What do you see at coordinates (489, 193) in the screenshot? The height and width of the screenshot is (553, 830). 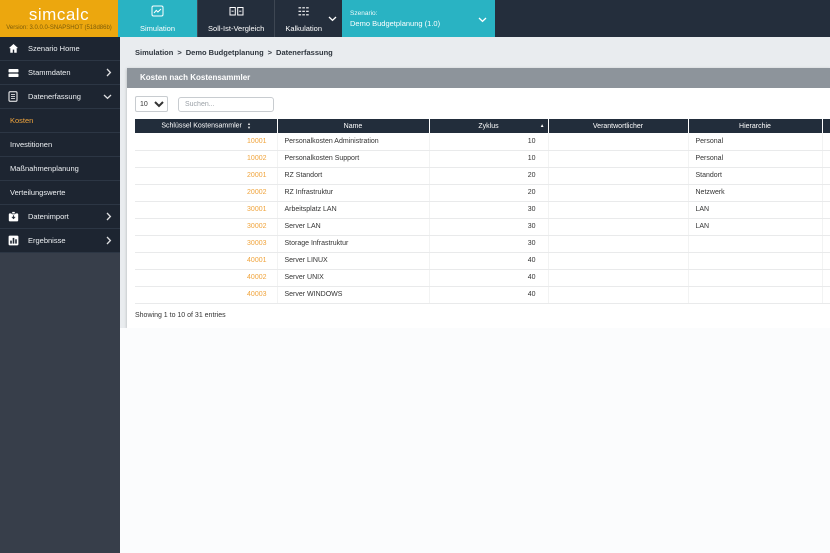 I see `cell-zyklus: 20` at bounding box center [489, 193].